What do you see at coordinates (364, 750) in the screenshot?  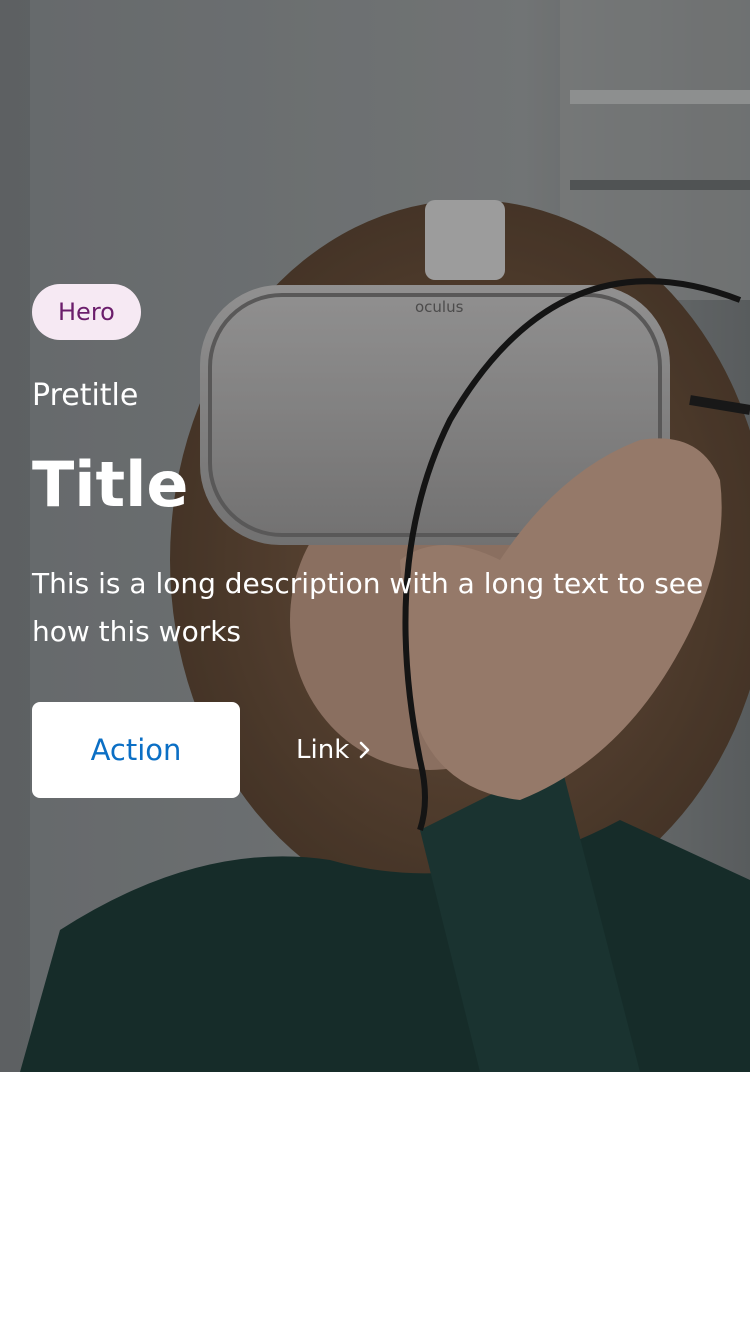 I see `chevron-right-icon` at bounding box center [364, 750].